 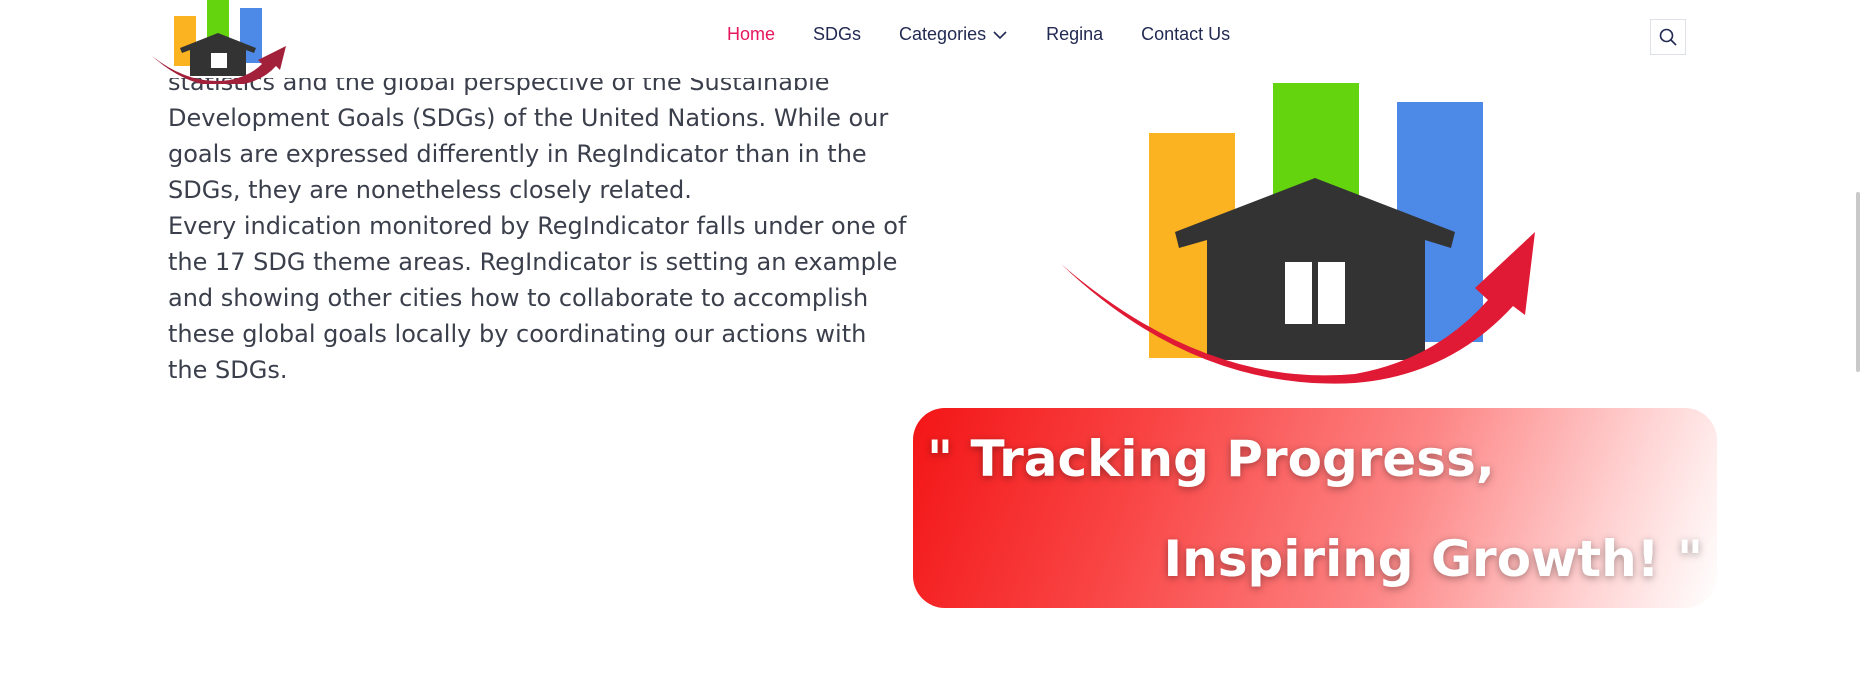 What do you see at coordinates (220, 42) in the screenshot?
I see `site-logo` at bounding box center [220, 42].